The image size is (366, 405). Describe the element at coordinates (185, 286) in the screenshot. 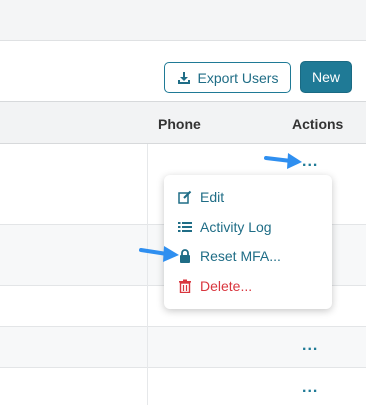

I see `trash-icon` at that location.